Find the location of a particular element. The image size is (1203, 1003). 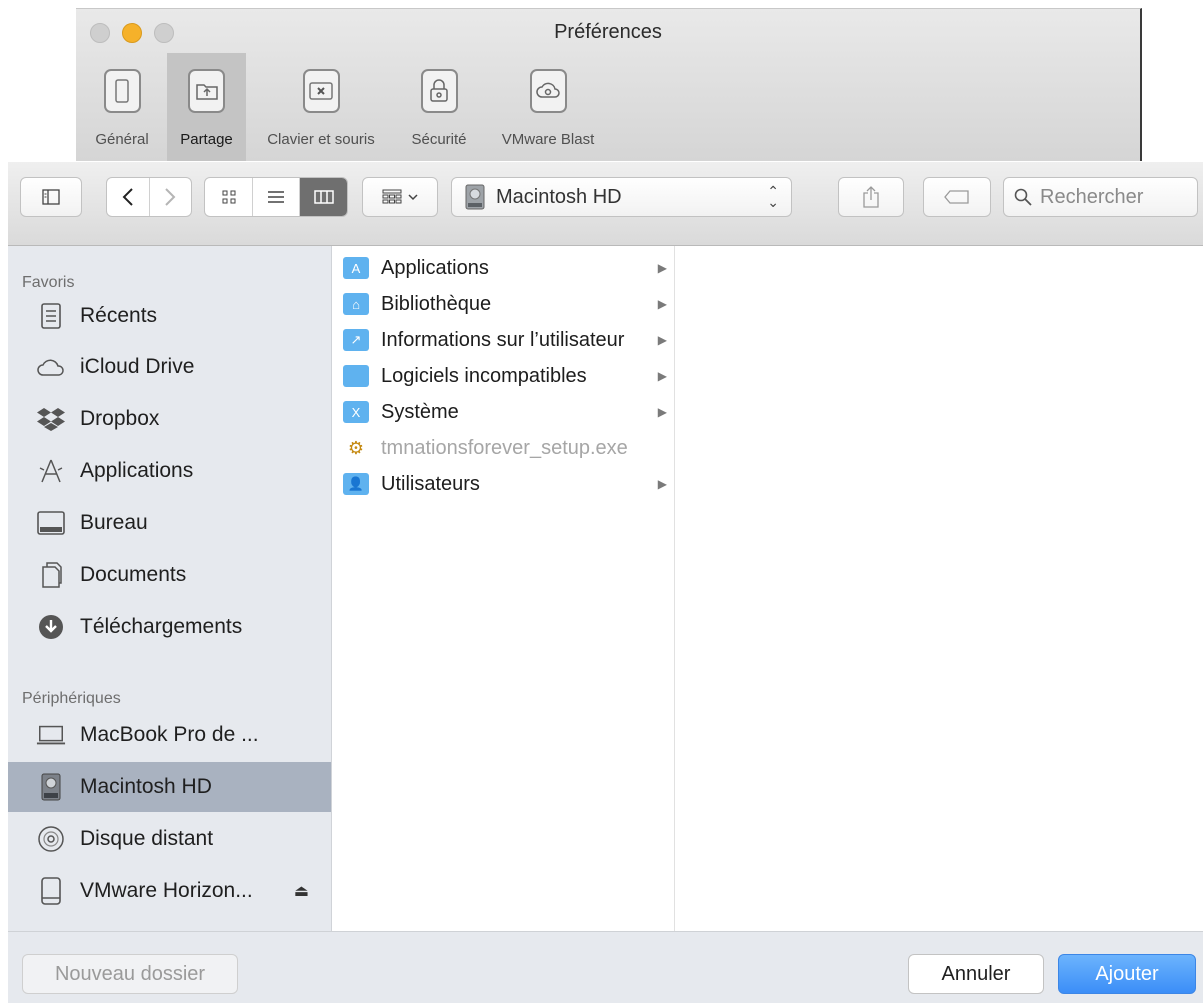

dropbox-icon is located at coordinates (51, 419).